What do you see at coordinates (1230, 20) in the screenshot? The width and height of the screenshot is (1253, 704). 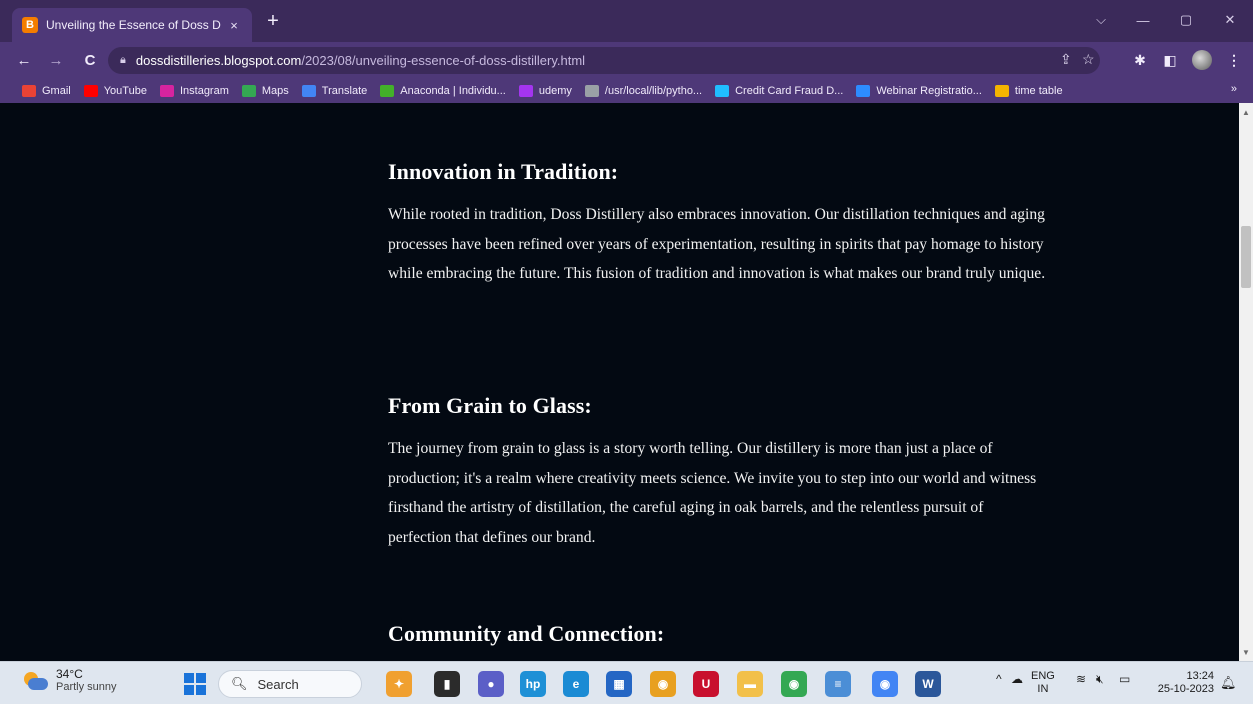 I see `close-window-button: ✕` at bounding box center [1230, 20].